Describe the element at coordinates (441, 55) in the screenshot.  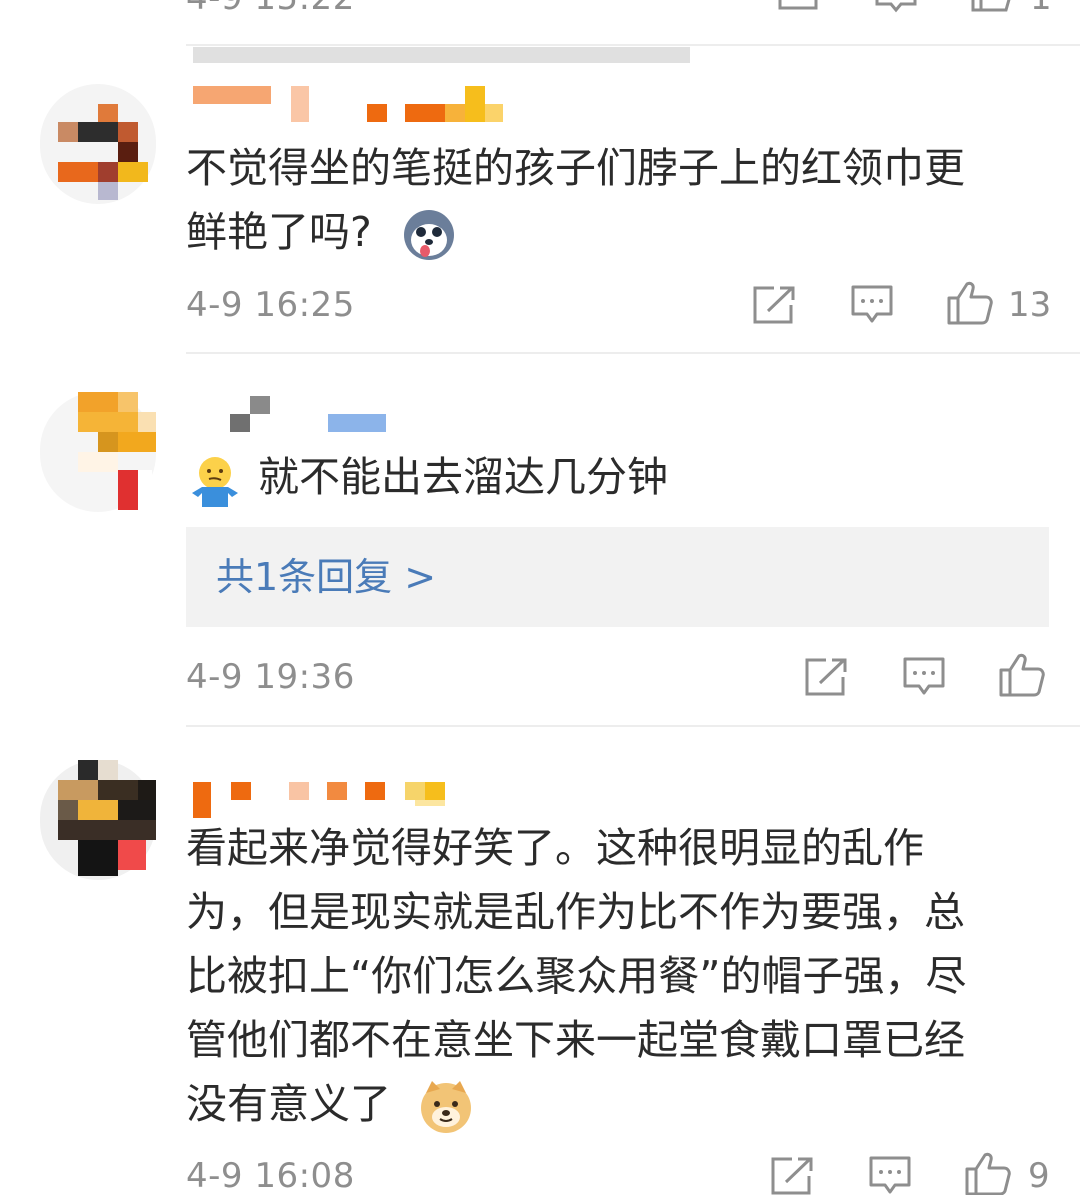
I see `redacted-bar` at that location.